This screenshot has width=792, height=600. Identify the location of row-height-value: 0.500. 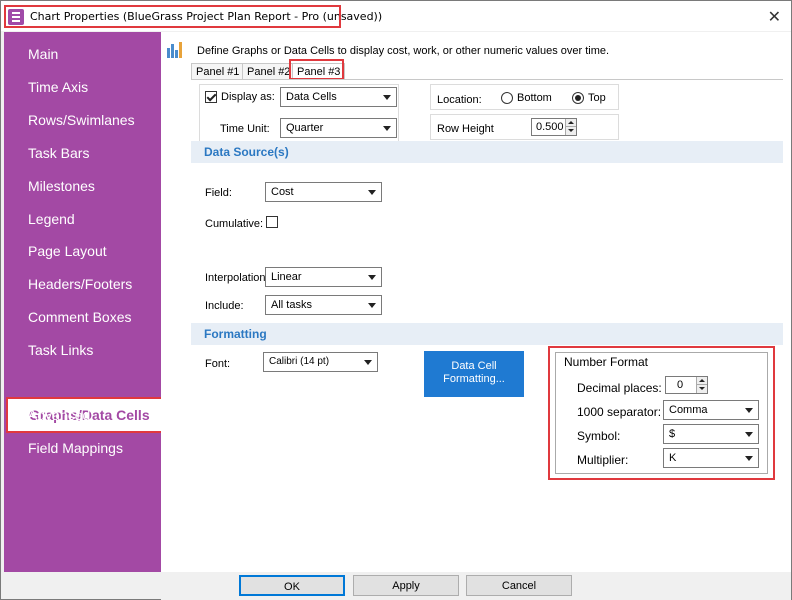
(550, 127).